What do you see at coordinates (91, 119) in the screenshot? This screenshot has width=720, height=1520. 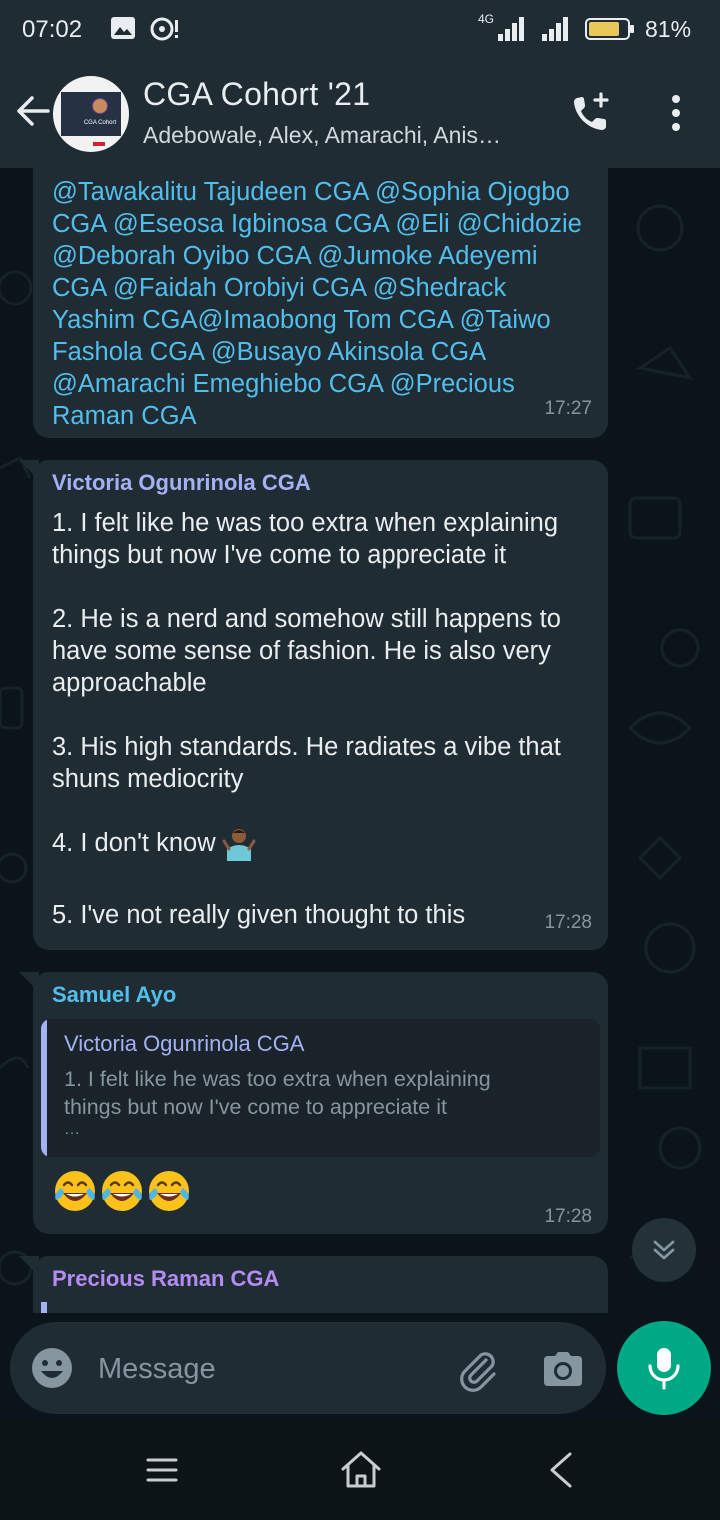 I see `avatar-banner: CGA Cohort` at bounding box center [91, 119].